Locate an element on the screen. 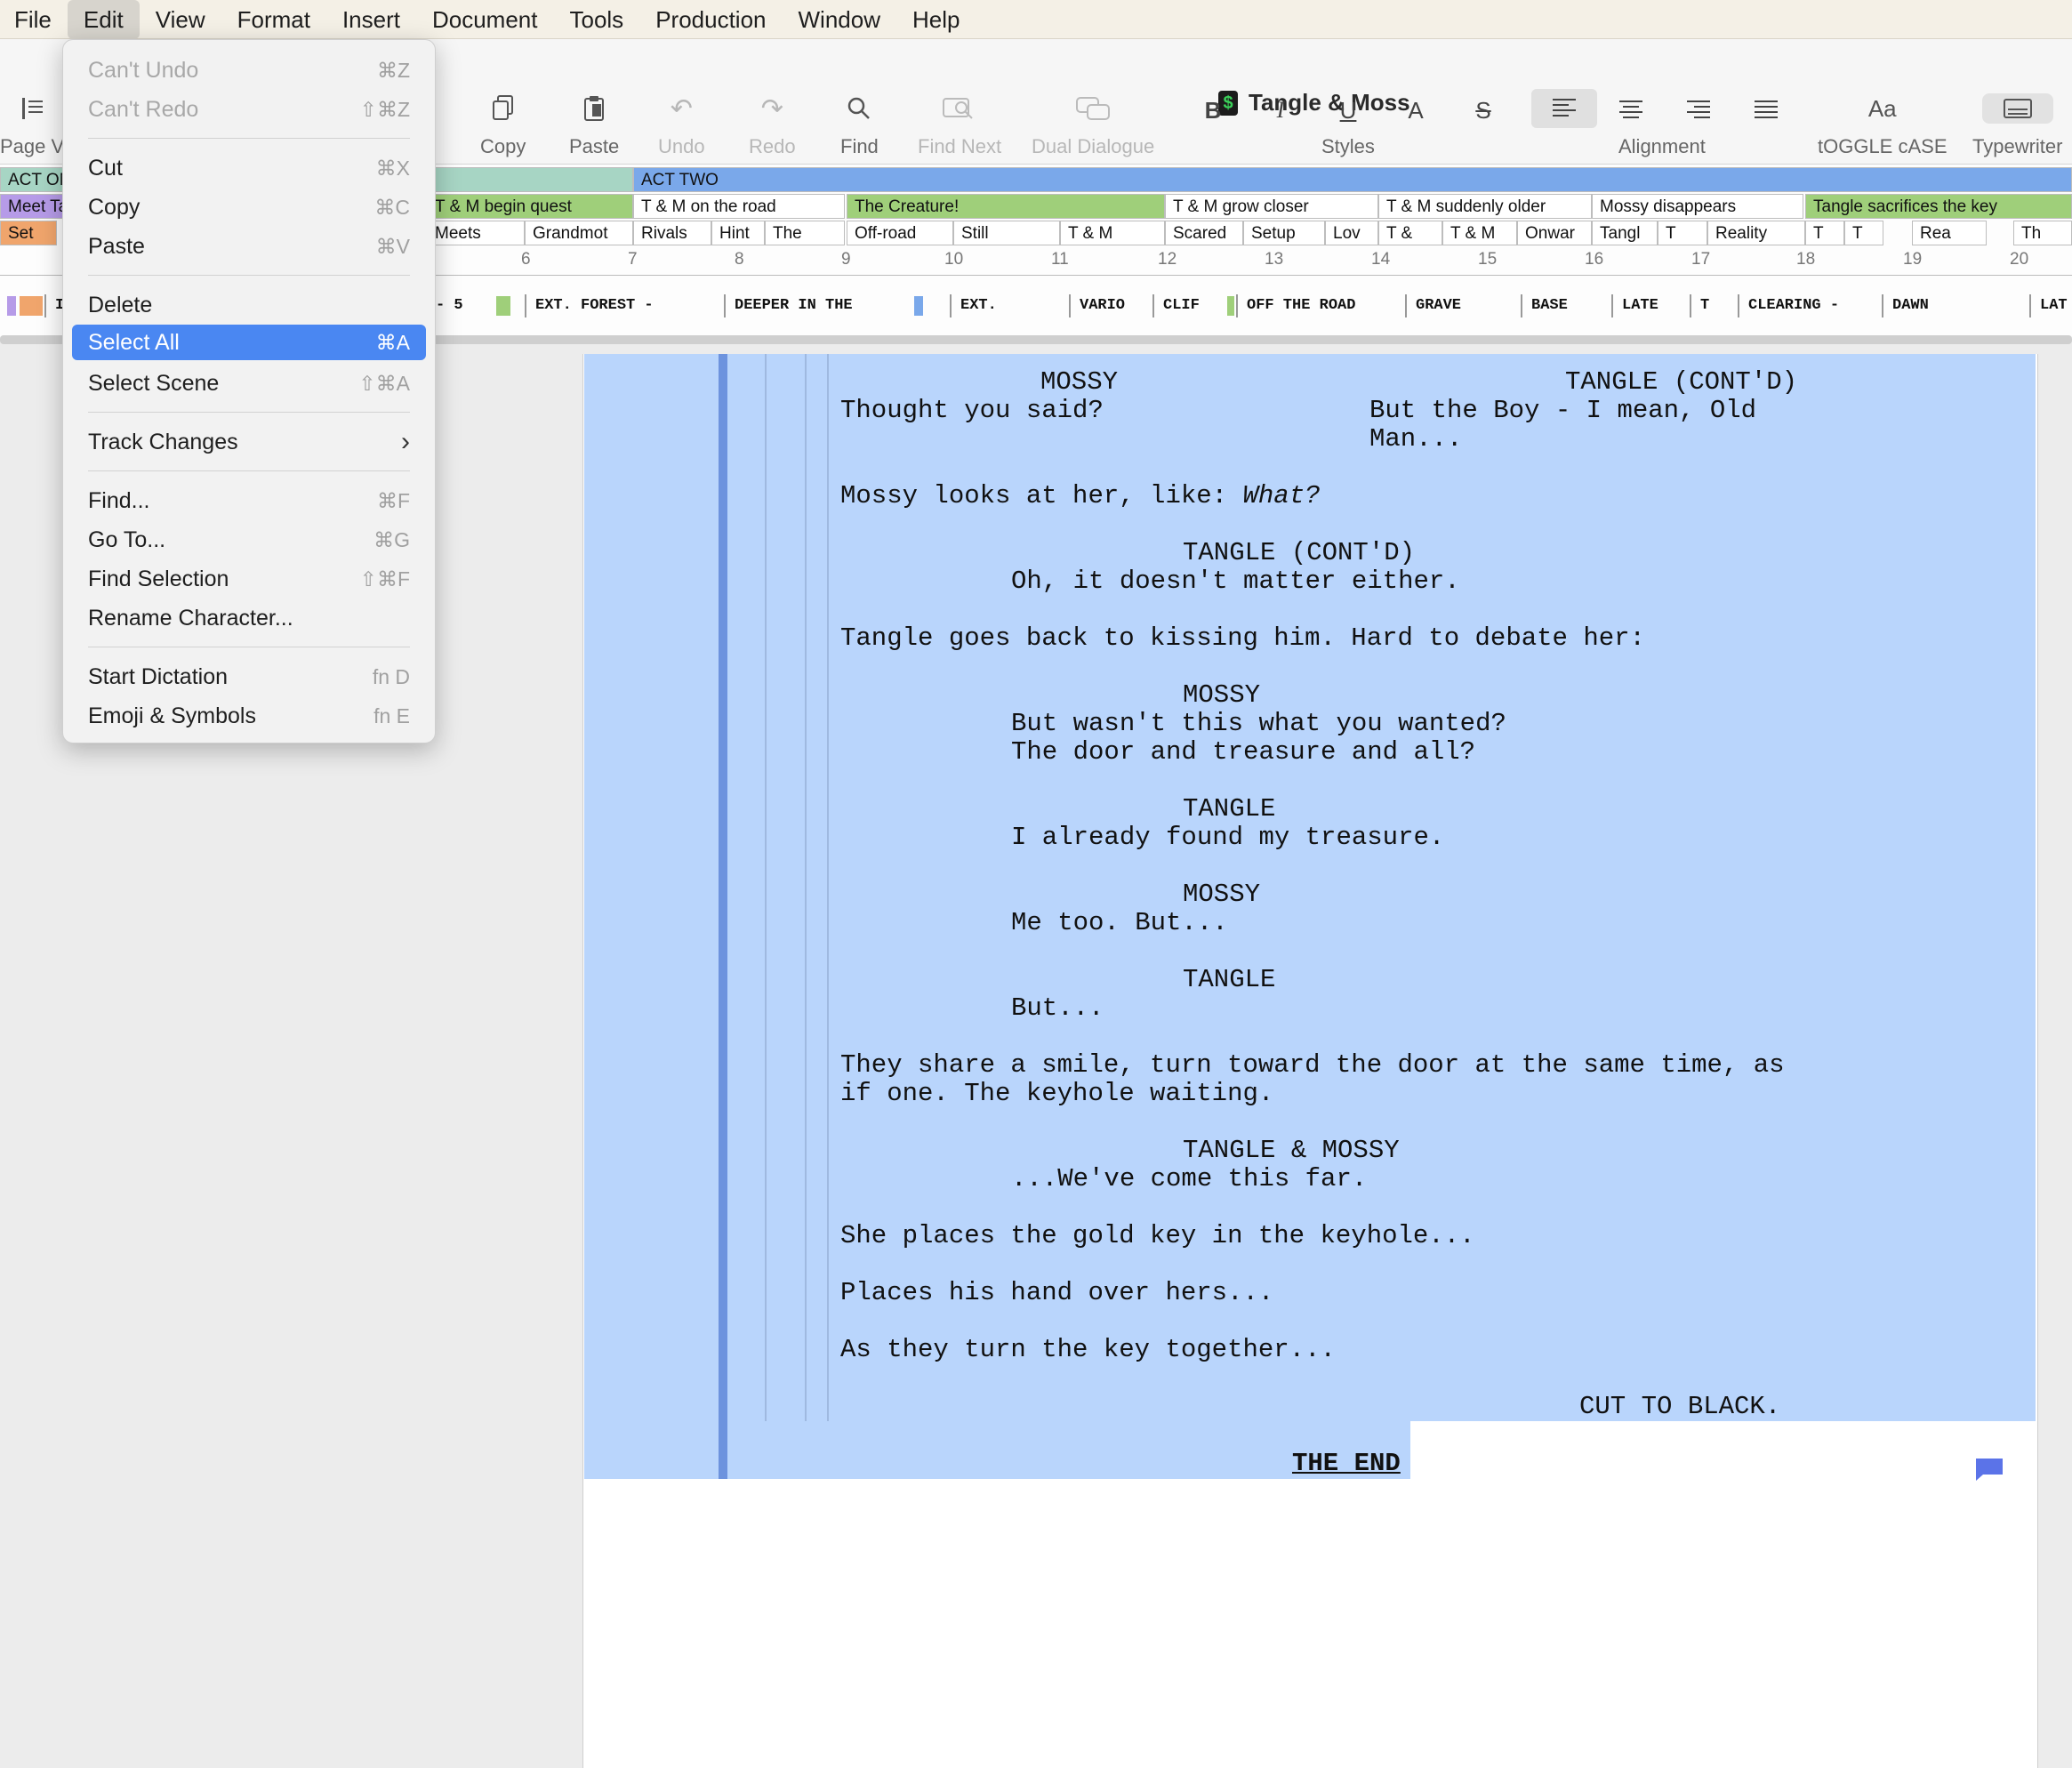 Image resolution: width=2072 pixels, height=1768 pixels. timeline-sequence: T & M begin quest is located at coordinates (530, 207).